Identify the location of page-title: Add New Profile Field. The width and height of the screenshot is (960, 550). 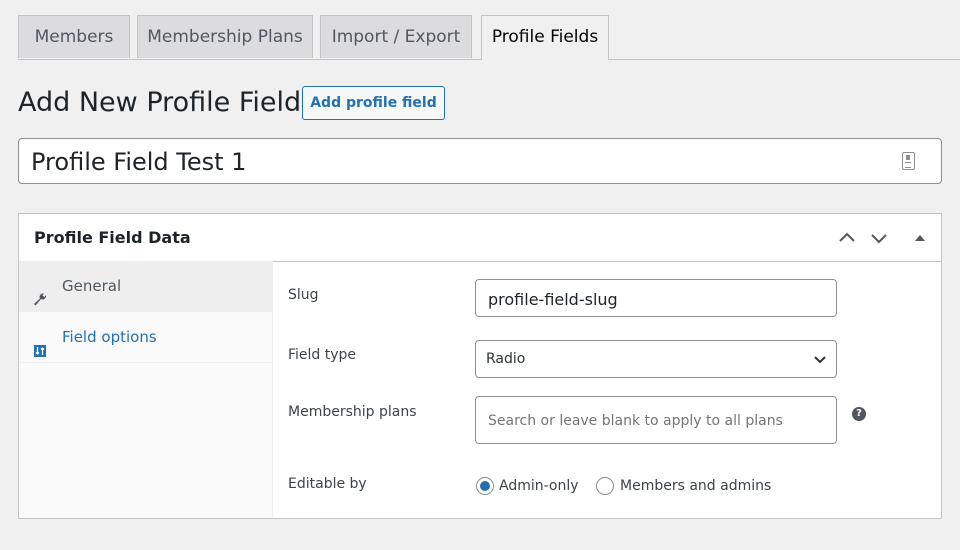
(160, 102).